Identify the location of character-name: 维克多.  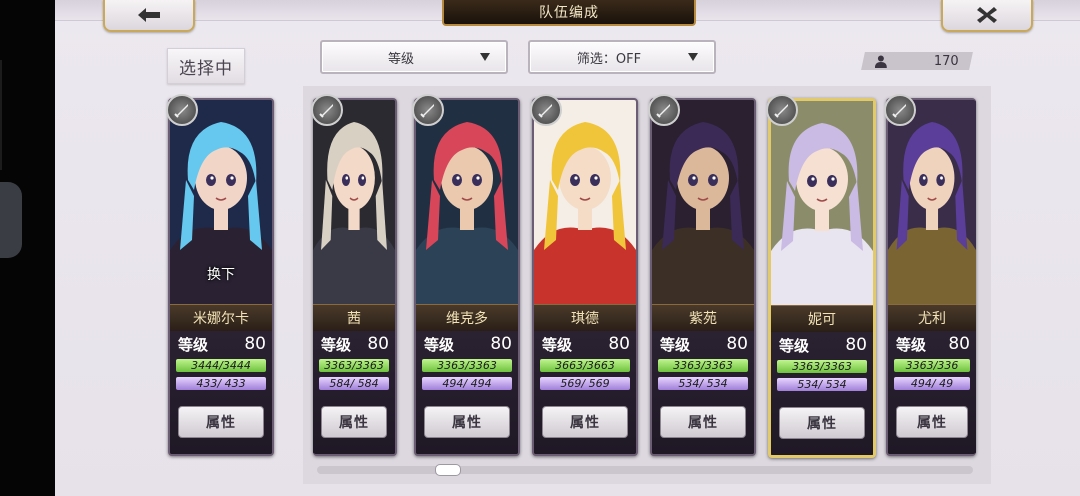
(467, 318).